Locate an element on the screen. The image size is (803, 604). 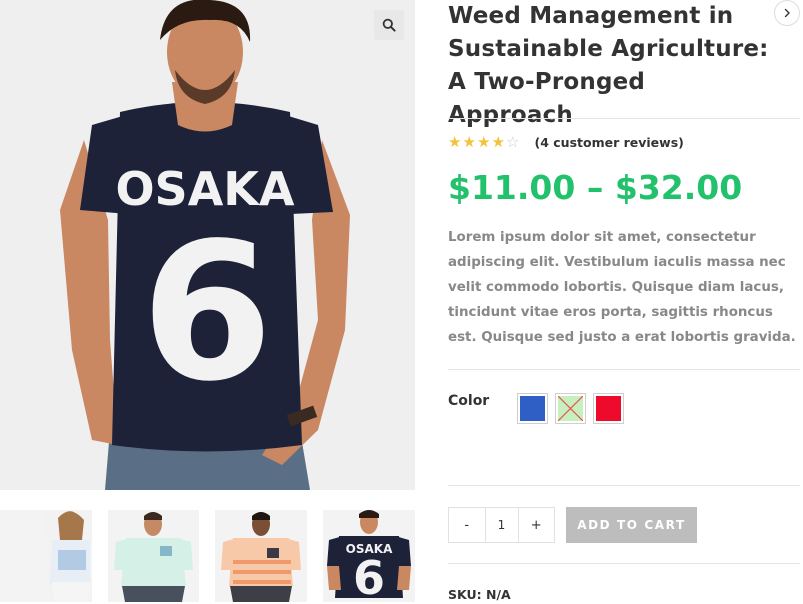
color-swatch-red is located at coordinates (608, 408).